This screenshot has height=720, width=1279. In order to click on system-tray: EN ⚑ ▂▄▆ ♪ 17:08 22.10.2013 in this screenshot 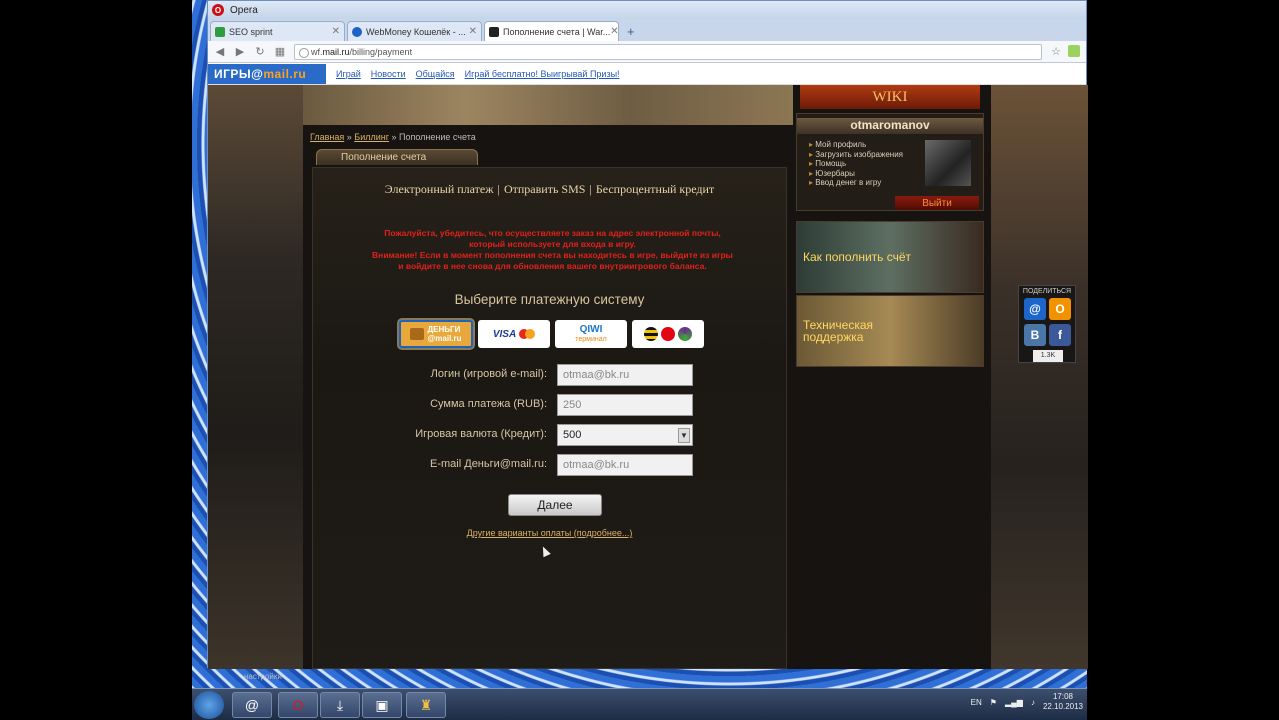, I will do `click(1027, 702)`.